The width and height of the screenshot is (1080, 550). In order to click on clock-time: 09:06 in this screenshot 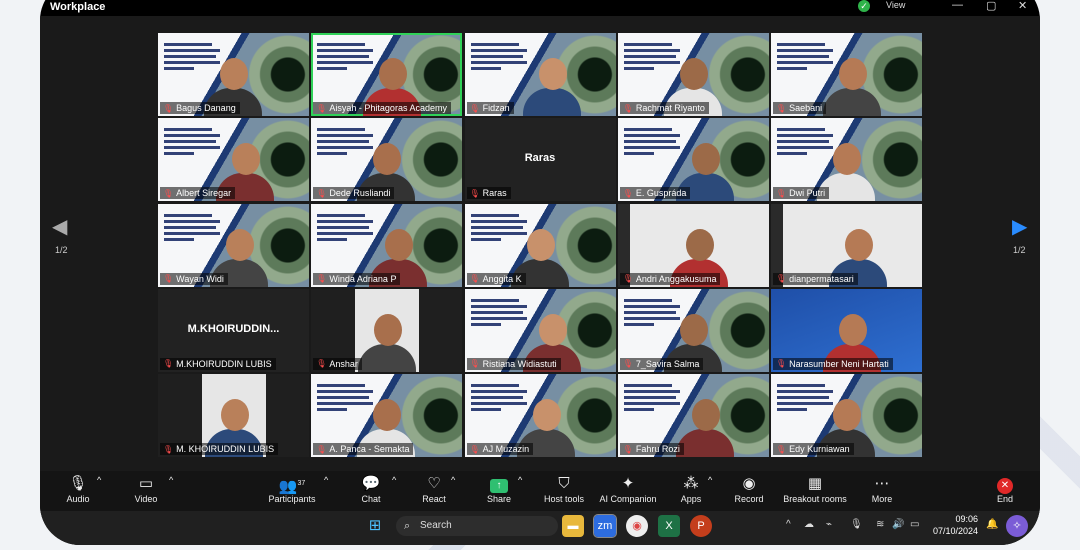, I will do `click(967, 519)`.